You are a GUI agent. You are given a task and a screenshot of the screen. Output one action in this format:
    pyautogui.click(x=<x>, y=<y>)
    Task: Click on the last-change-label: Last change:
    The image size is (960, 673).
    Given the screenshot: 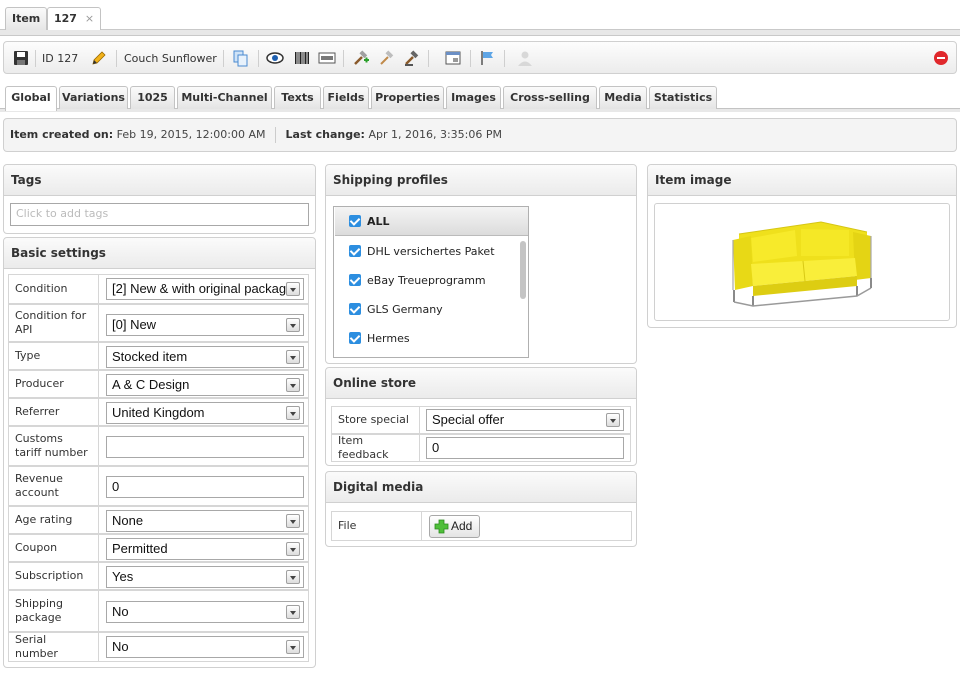 What is the action you would take?
    pyautogui.click(x=325, y=134)
    